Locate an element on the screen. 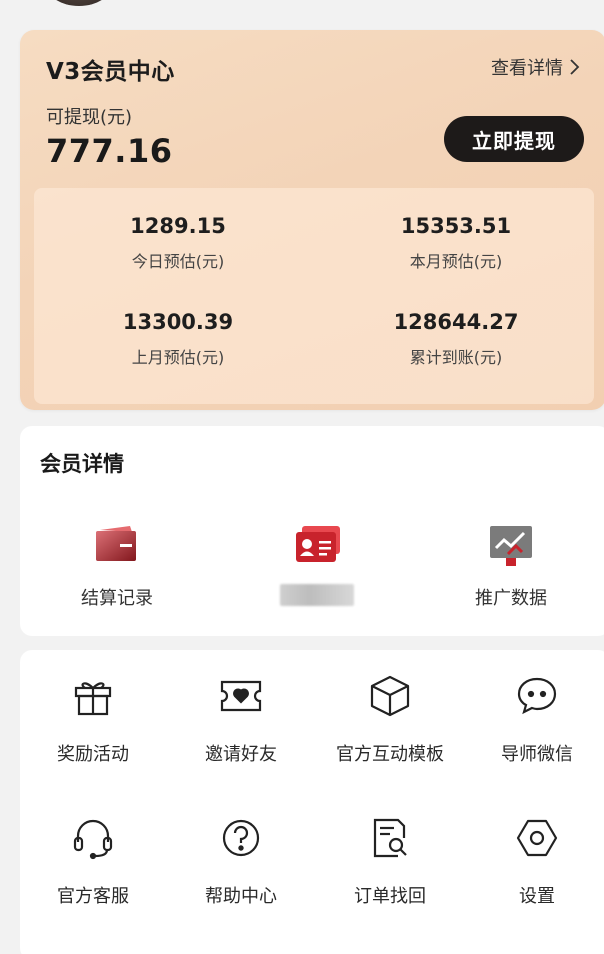 This screenshot has height=954, width=604. tool-label: 订单找回 is located at coordinates (390, 896).